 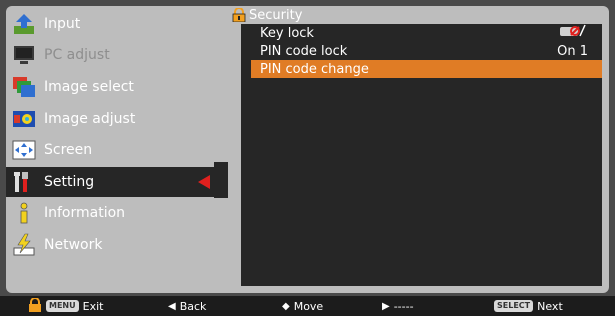 I want to click on footer-next: SELECT Next, so click(x=528, y=306).